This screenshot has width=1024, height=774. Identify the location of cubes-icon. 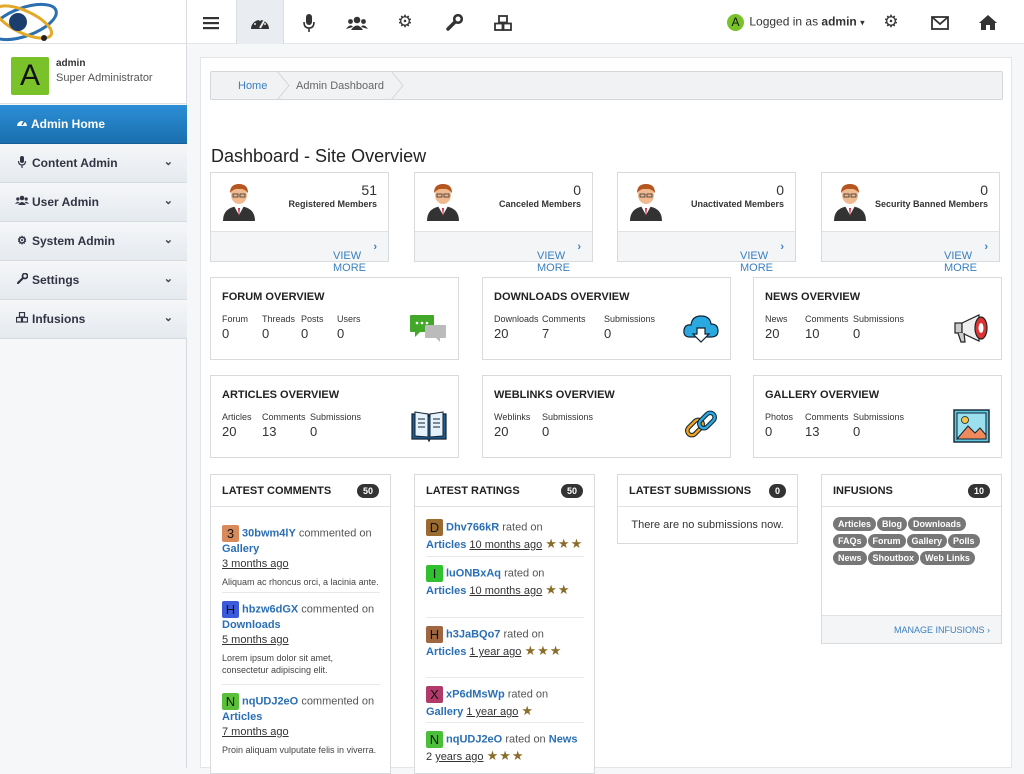
(503, 22).